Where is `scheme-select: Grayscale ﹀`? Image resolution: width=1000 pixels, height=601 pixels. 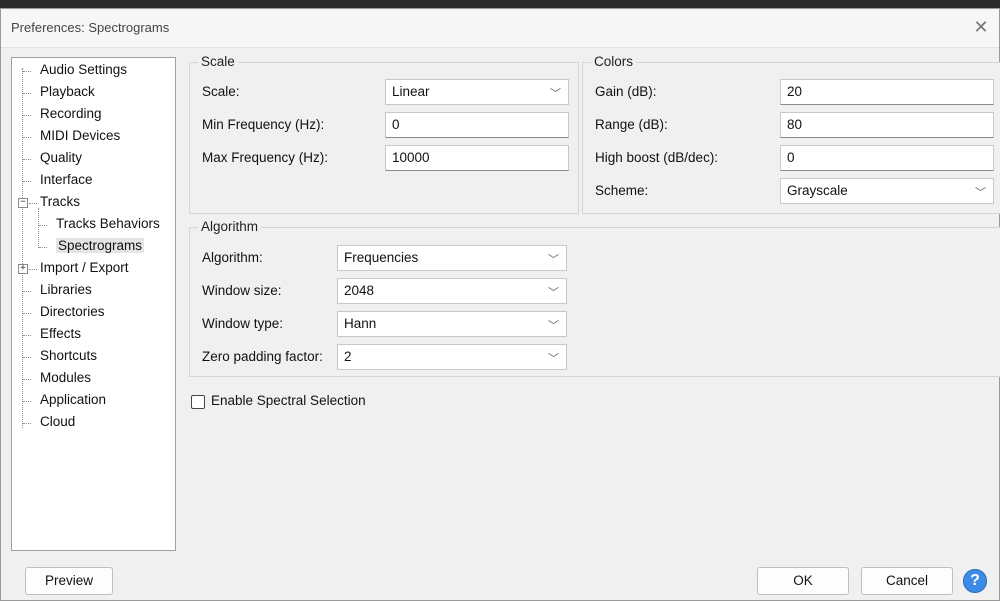 scheme-select: Grayscale ﹀ is located at coordinates (887, 191).